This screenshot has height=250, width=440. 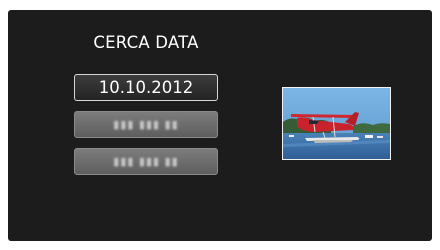 I want to click on screen-title: CERCA DATA, so click(x=146, y=42).